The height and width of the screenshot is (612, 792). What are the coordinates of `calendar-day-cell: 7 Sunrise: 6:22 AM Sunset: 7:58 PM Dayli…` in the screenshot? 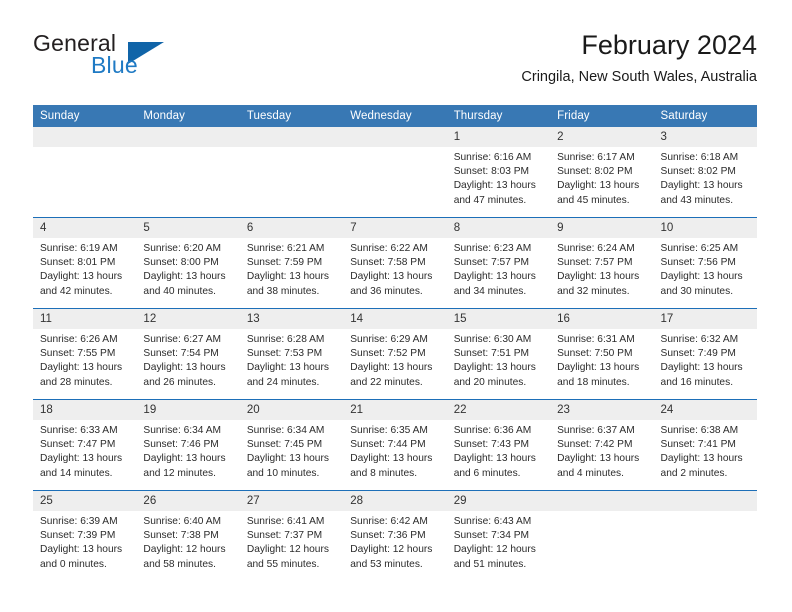 It's located at (395, 263).